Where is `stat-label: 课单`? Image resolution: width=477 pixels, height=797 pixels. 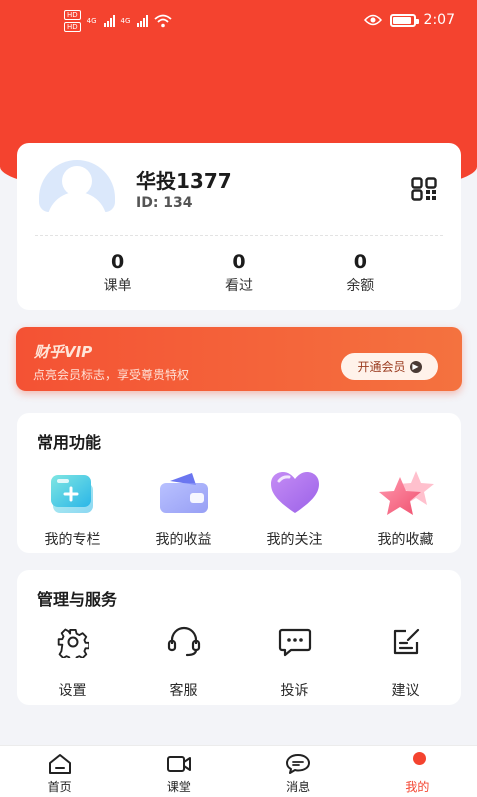 stat-label: 课单 is located at coordinates (117, 286).